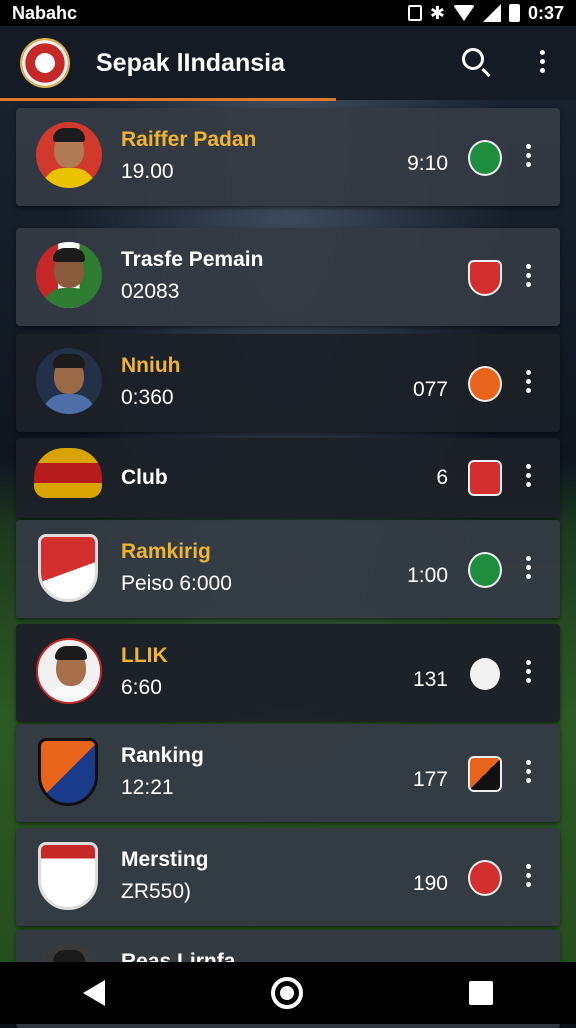 The width and height of the screenshot is (576, 1028). What do you see at coordinates (147, 171) in the screenshot?
I see `item-subtitle: 19.00` at bounding box center [147, 171].